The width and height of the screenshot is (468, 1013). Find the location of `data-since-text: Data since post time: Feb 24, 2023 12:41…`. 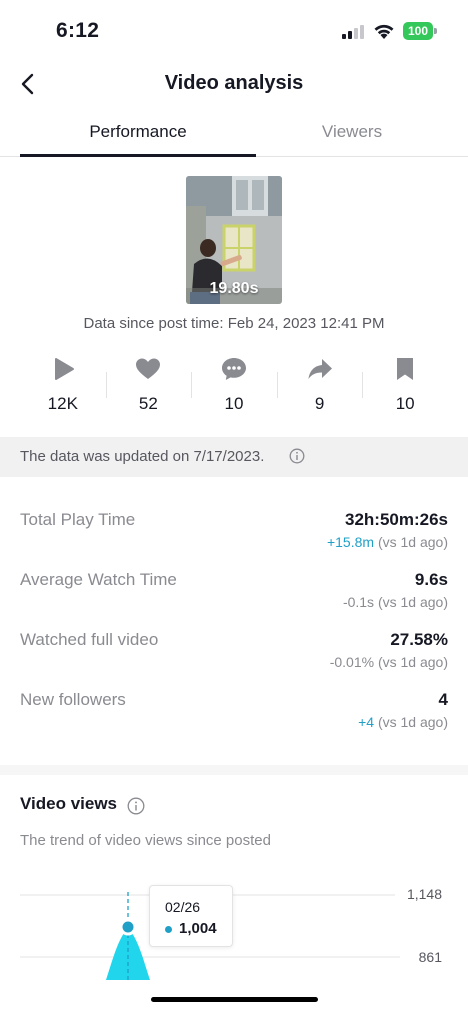

data-since-text: Data since post time: Feb 24, 2023 12:41… is located at coordinates (234, 323).